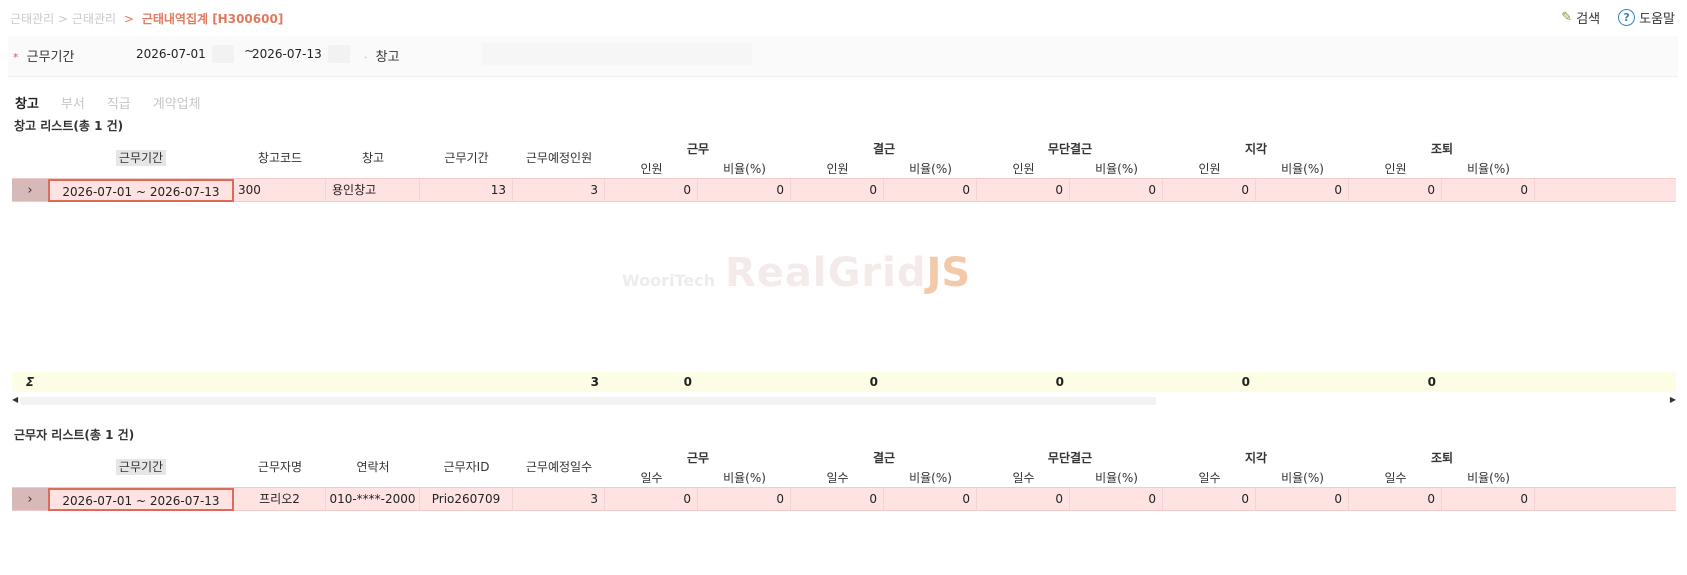  What do you see at coordinates (698, 458) in the screenshot?
I see `group-header-work: 근무` at bounding box center [698, 458].